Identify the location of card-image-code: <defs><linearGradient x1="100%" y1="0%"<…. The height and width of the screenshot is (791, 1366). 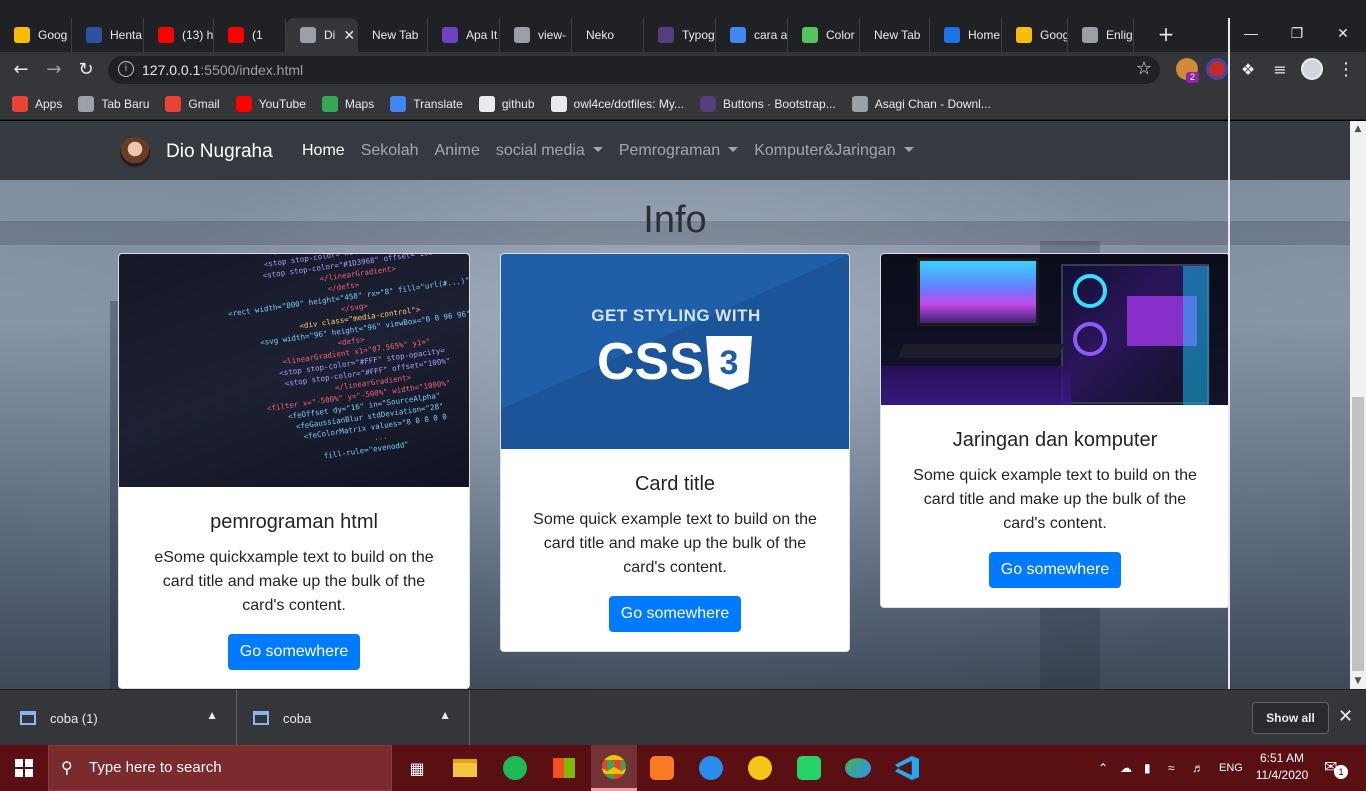
(294, 370).